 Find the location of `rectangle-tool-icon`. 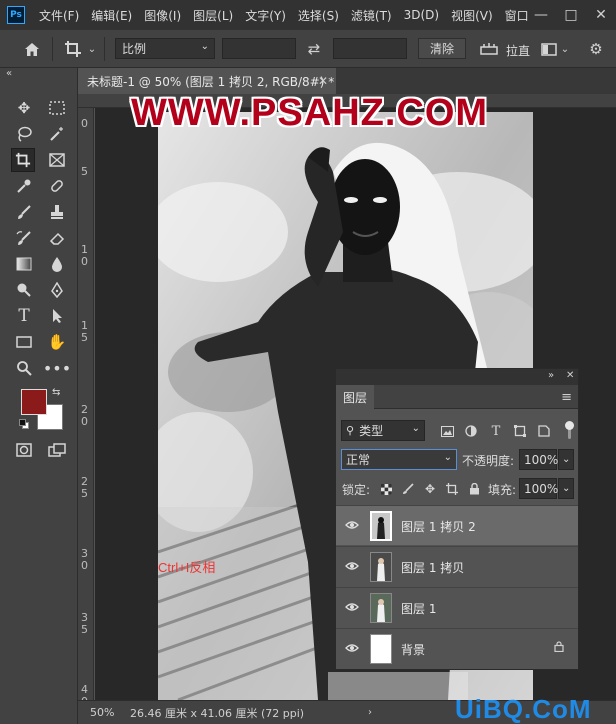

rectangle-tool-icon is located at coordinates (24, 342).